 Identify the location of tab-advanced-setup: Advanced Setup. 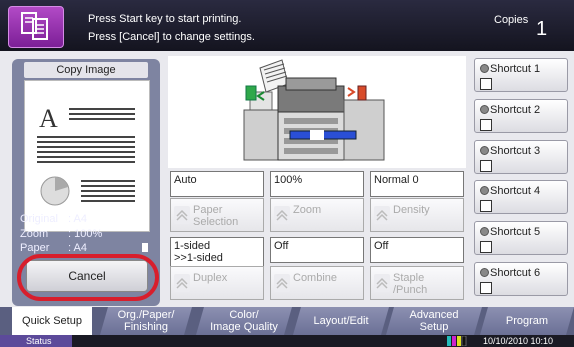
(434, 321).